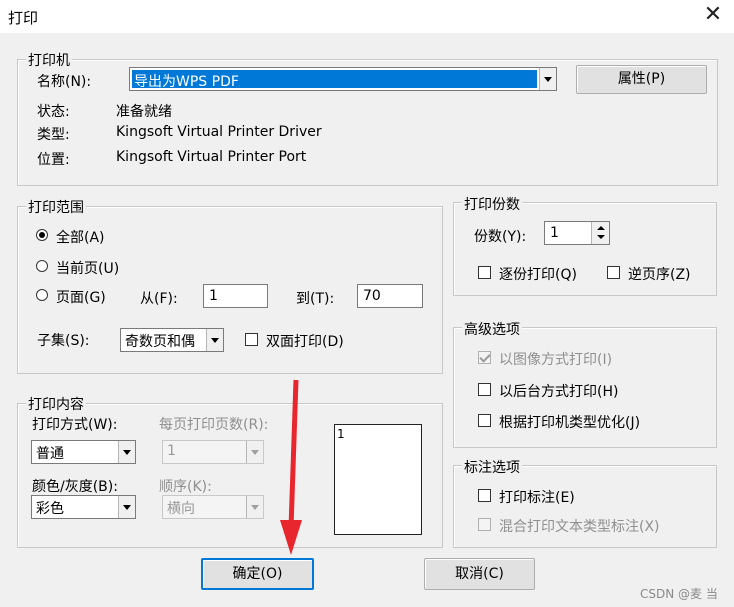  What do you see at coordinates (577, 233) in the screenshot?
I see `copies-count-input: 1` at bounding box center [577, 233].